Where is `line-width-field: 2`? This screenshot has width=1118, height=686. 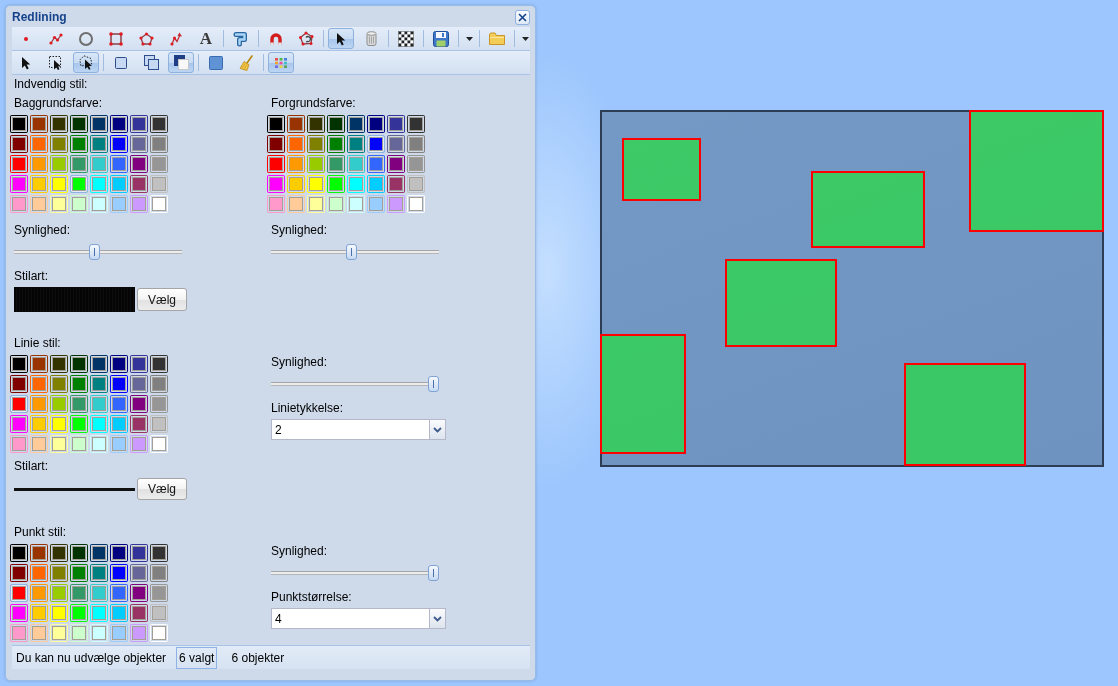 line-width-field: 2 is located at coordinates (350, 429).